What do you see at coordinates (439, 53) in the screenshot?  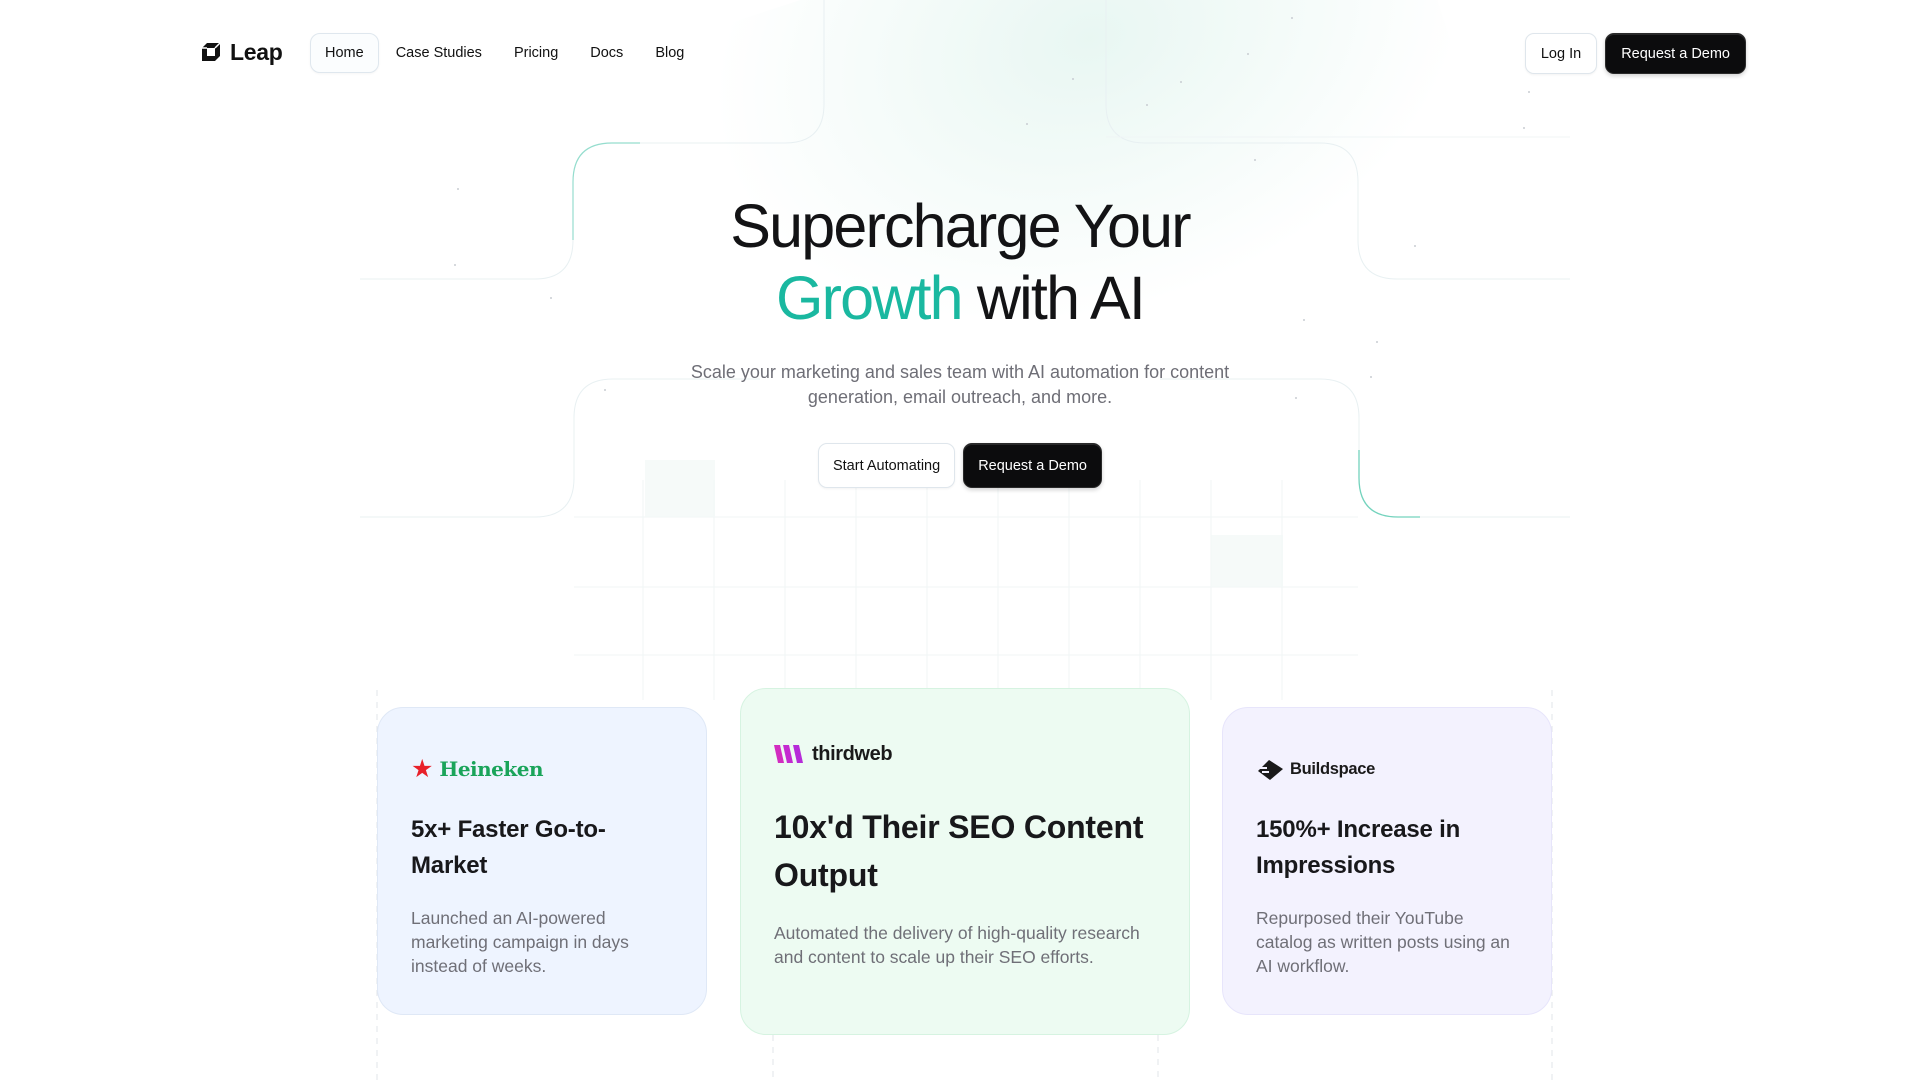 I see `nav-link-case-studies: Case Studies` at bounding box center [439, 53].